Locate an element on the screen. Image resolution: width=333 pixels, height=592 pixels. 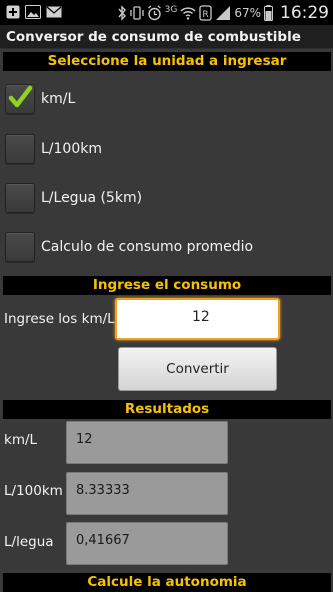
svg-text: R is located at coordinates (206, 15).